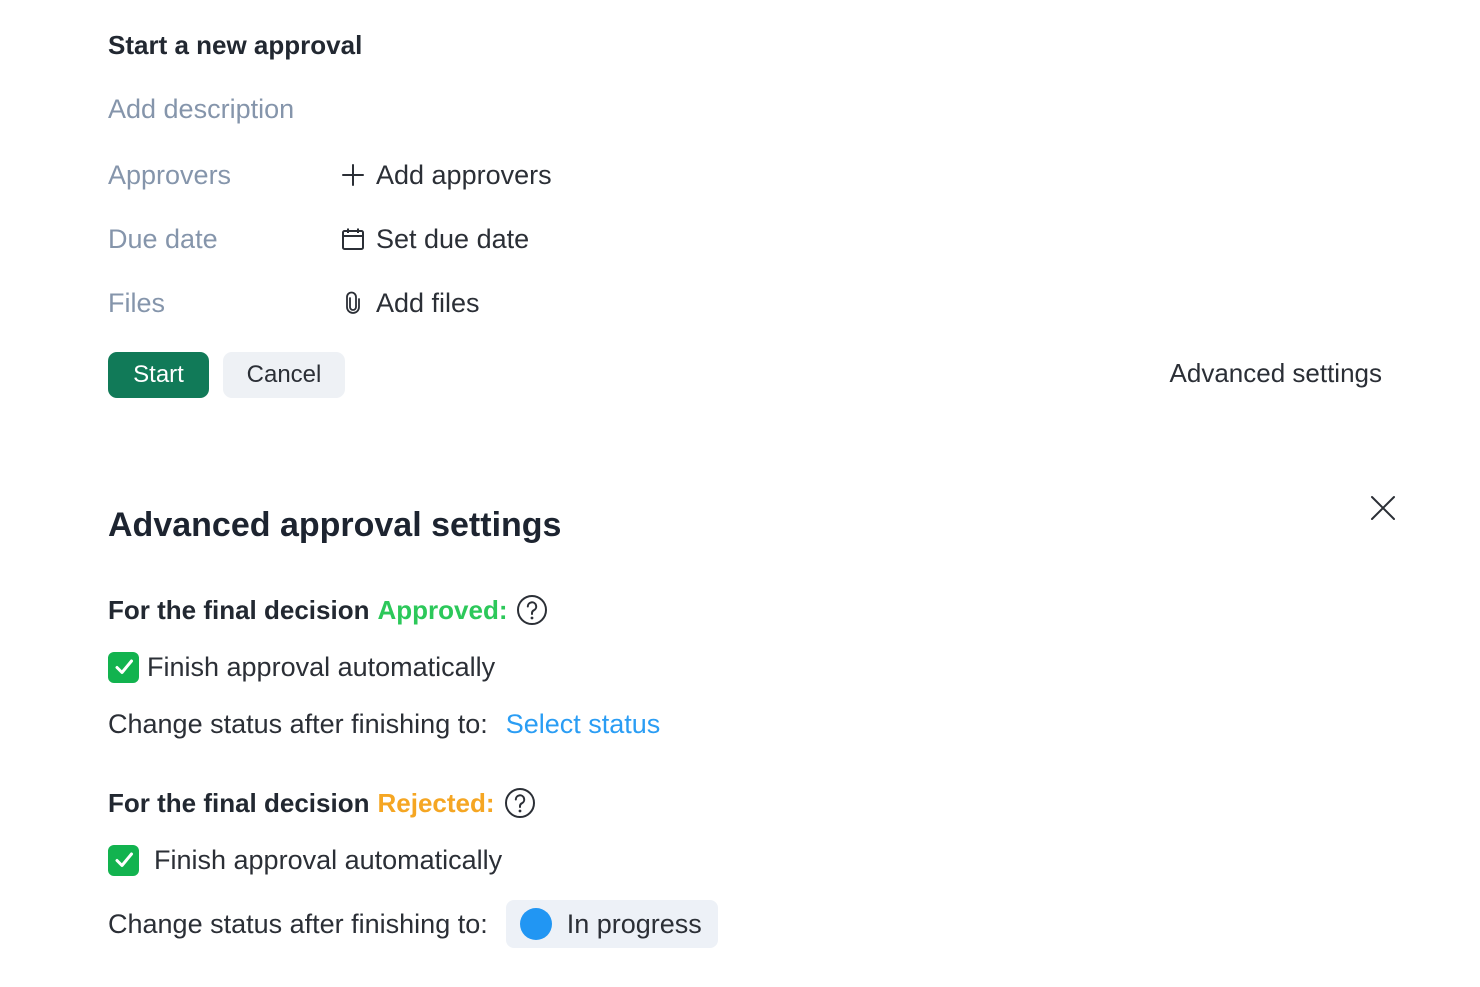 This screenshot has width=1480, height=987. I want to click on status-select-chip: In progress, so click(611, 924).